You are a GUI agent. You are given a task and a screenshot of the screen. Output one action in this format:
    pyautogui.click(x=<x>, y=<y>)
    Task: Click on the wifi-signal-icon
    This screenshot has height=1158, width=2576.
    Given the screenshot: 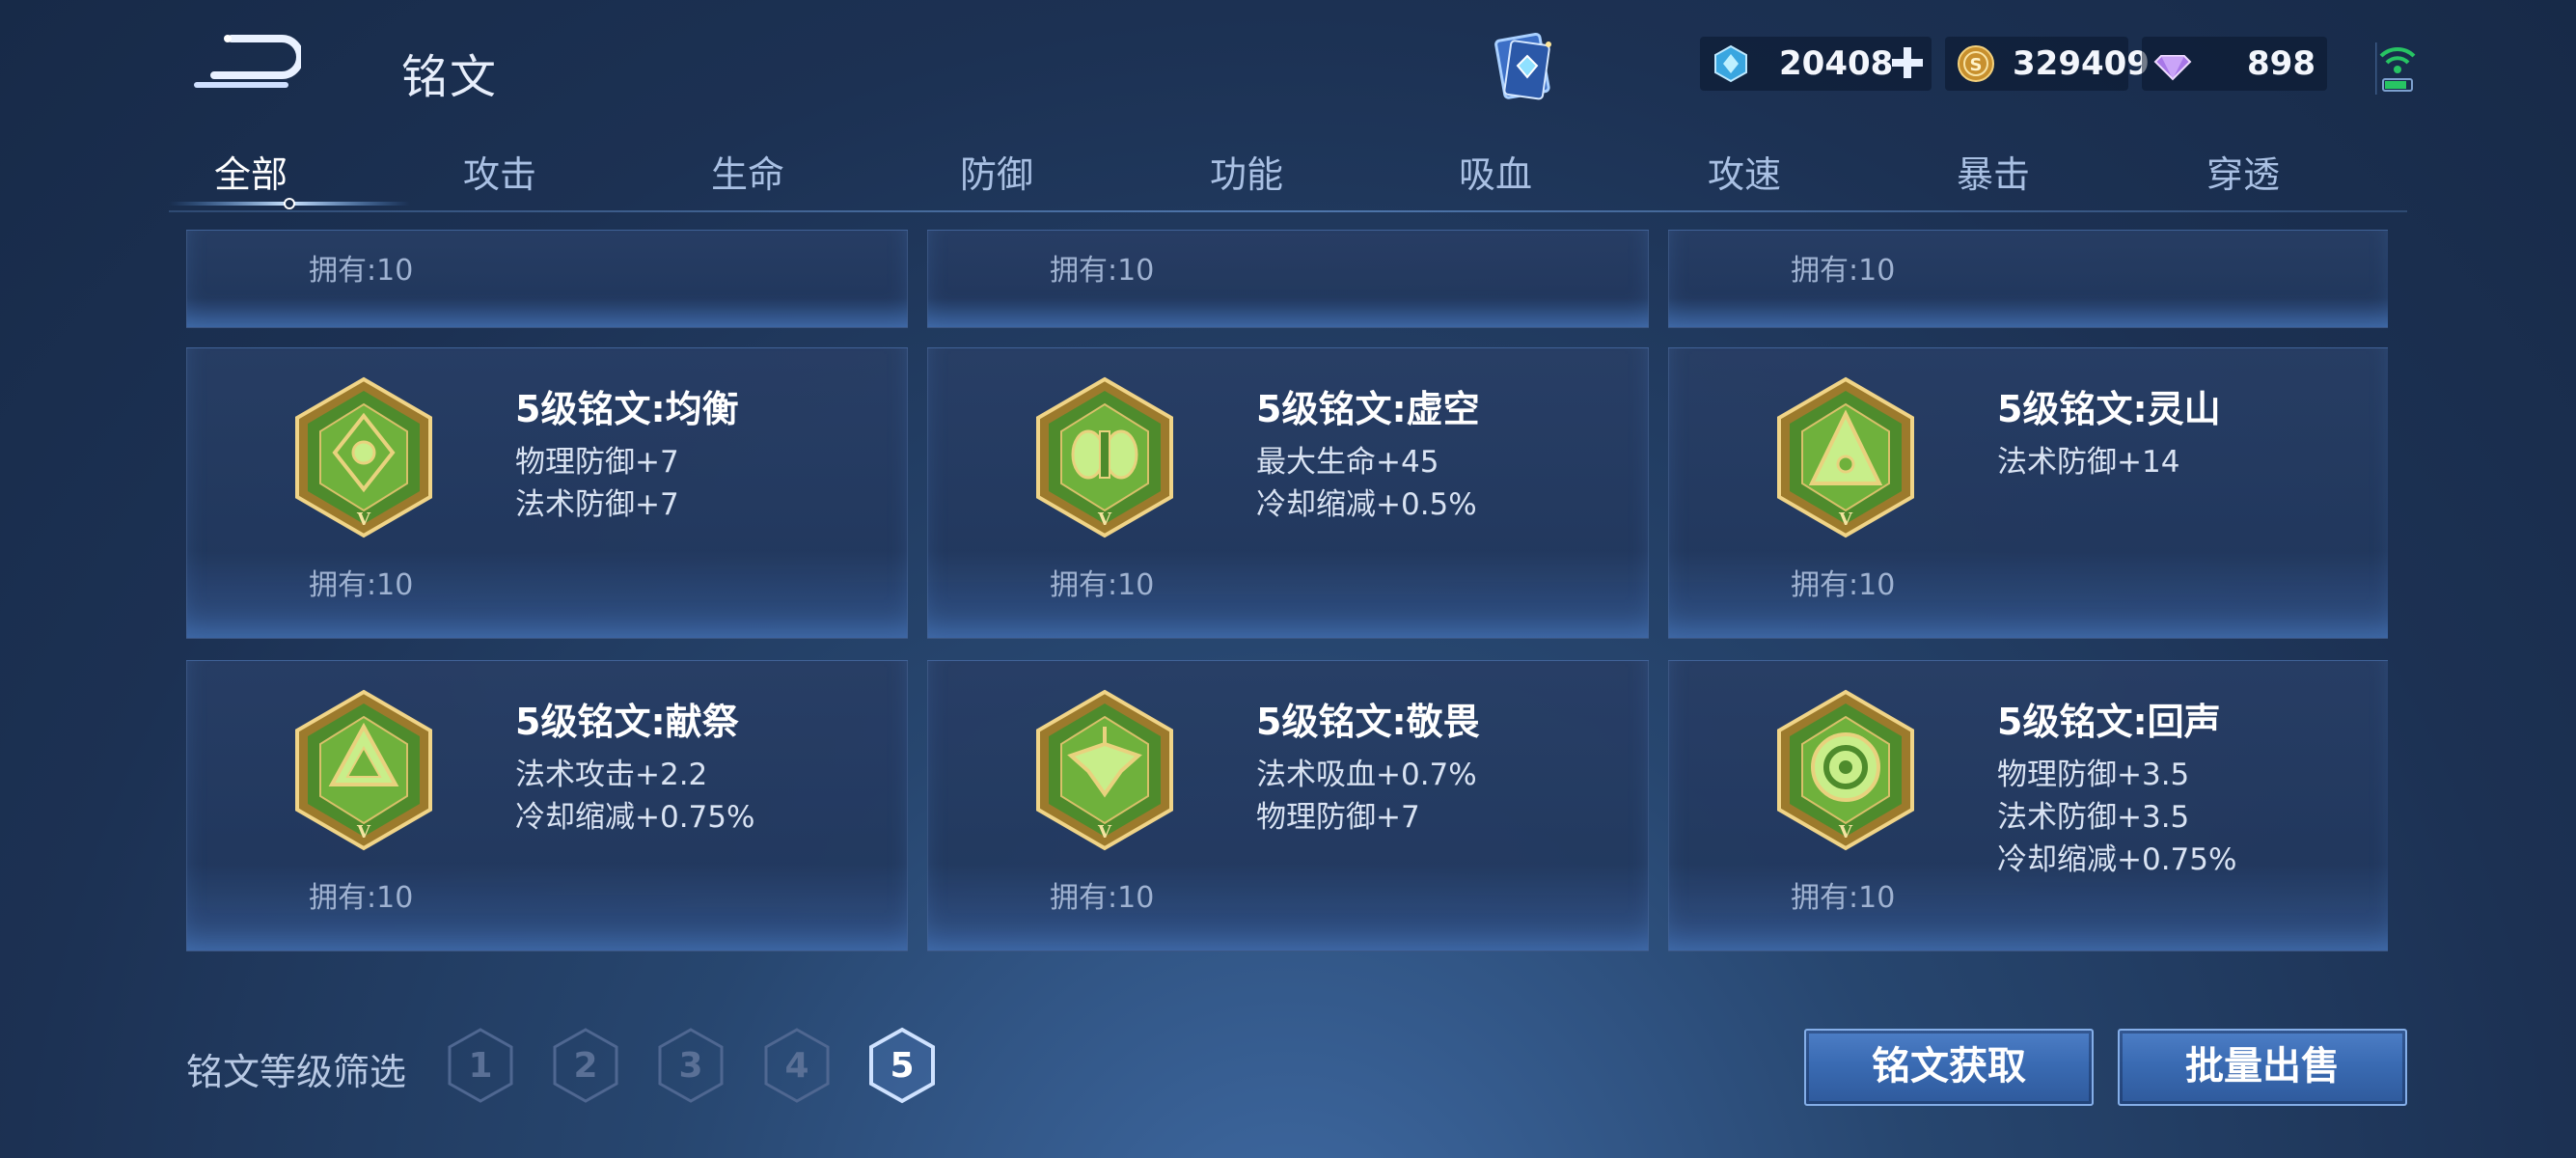 What is the action you would take?
    pyautogui.click(x=2397, y=67)
    